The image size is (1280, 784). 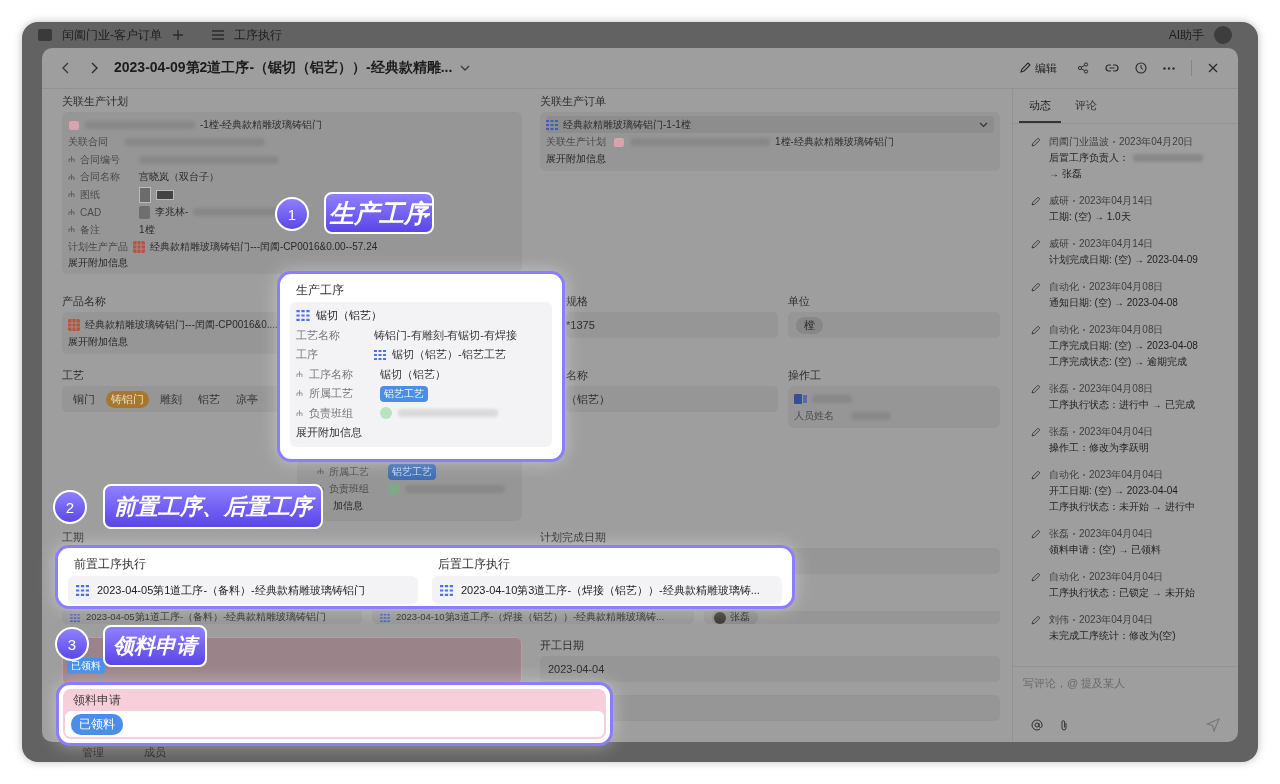 What do you see at coordinates (562, 645) in the screenshot?
I see `field-label: 开工日期` at bounding box center [562, 645].